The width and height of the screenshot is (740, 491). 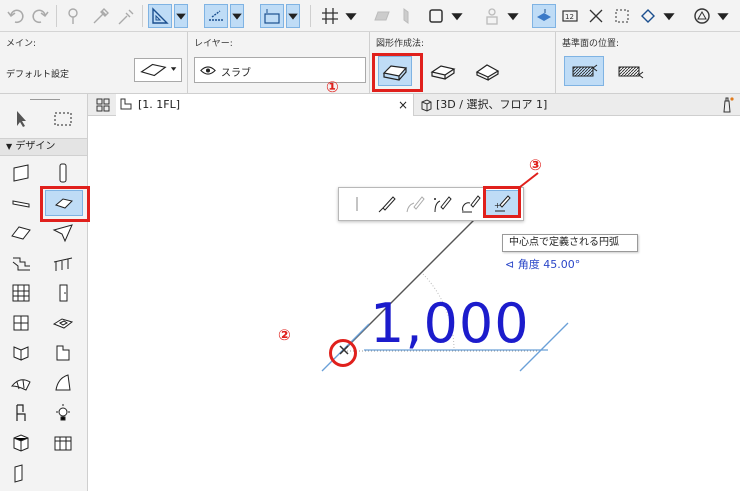 What do you see at coordinates (702, 16) in the screenshot?
I see `circle-triangle-icon` at bounding box center [702, 16].